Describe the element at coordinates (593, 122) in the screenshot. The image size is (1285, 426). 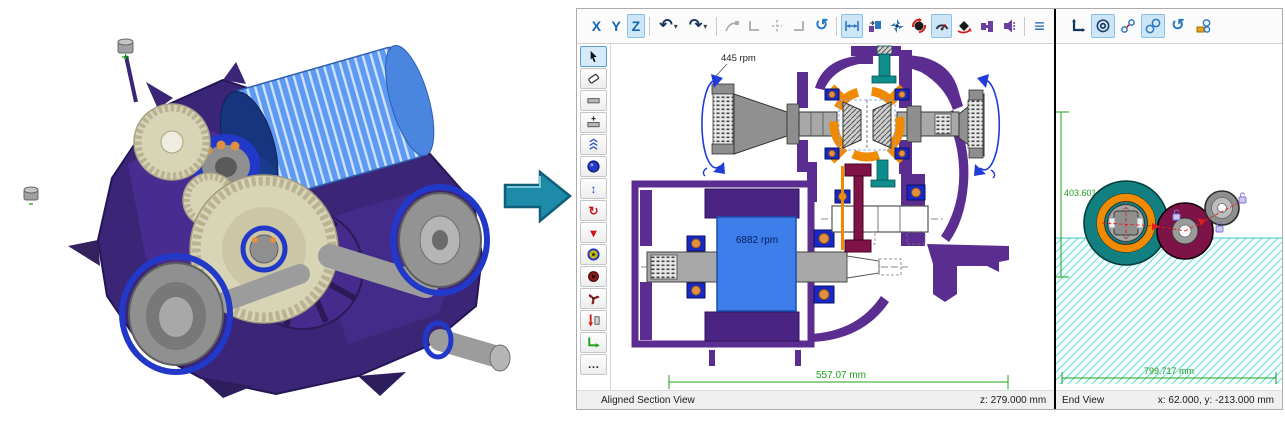
I see `shaft-add-tool` at that location.